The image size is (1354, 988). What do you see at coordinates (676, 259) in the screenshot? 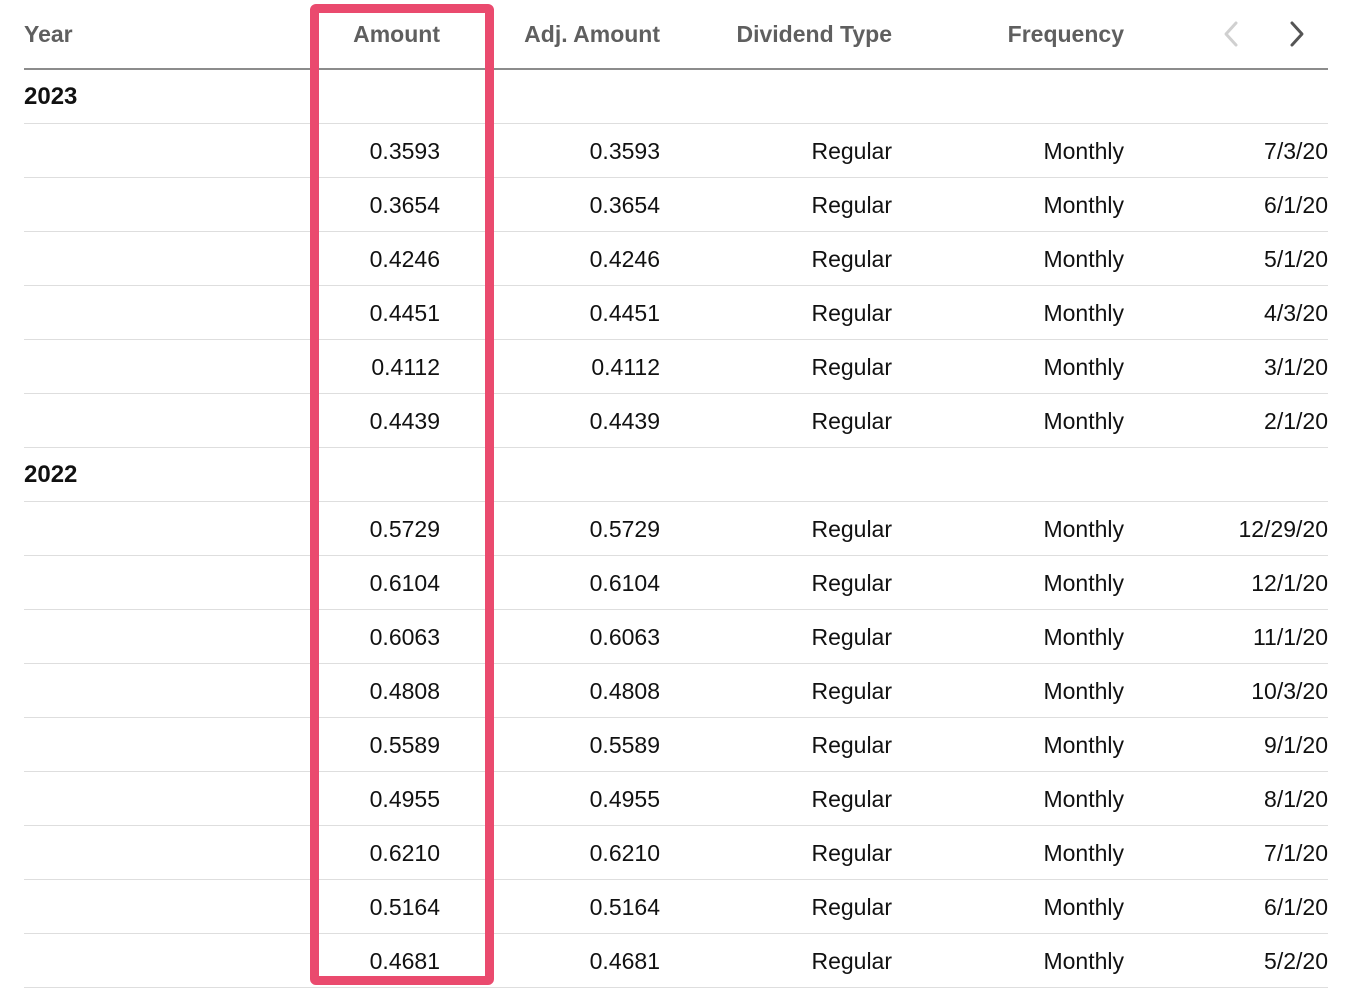
I see `table-row: 0.4246 0.4246 Regular Monthly 5/1/20` at bounding box center [676, 259].